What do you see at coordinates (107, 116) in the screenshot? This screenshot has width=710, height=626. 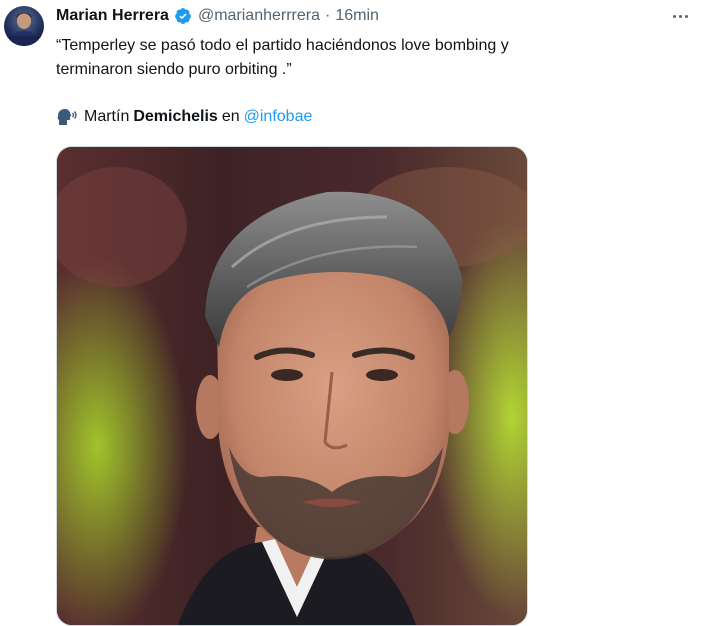 I see `credit-first-name: Martín` at bounding box center [107, 116].